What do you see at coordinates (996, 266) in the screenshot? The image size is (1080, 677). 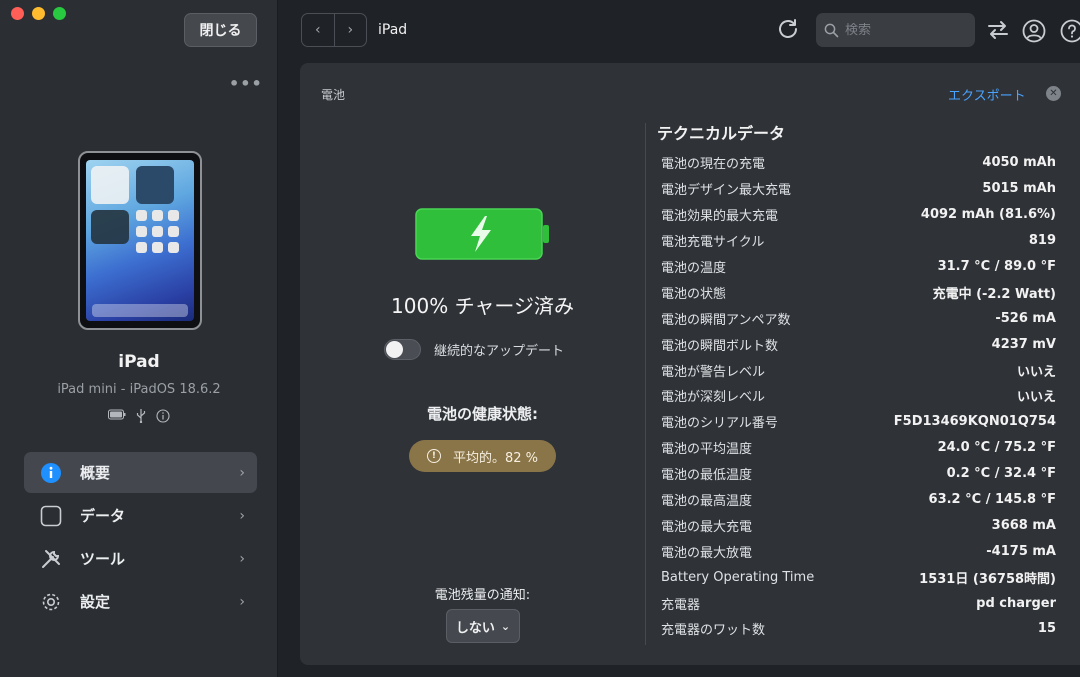 I see `row-value: 31.7 °C / 89.0 °F` at bounding box center [996, 266].